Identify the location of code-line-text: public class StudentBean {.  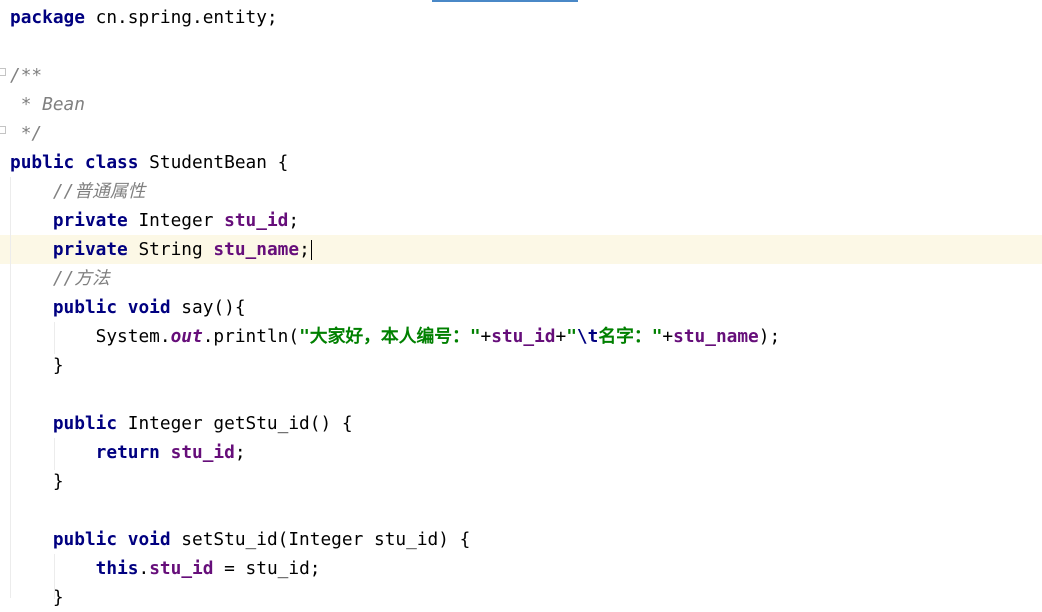
(149, 162).